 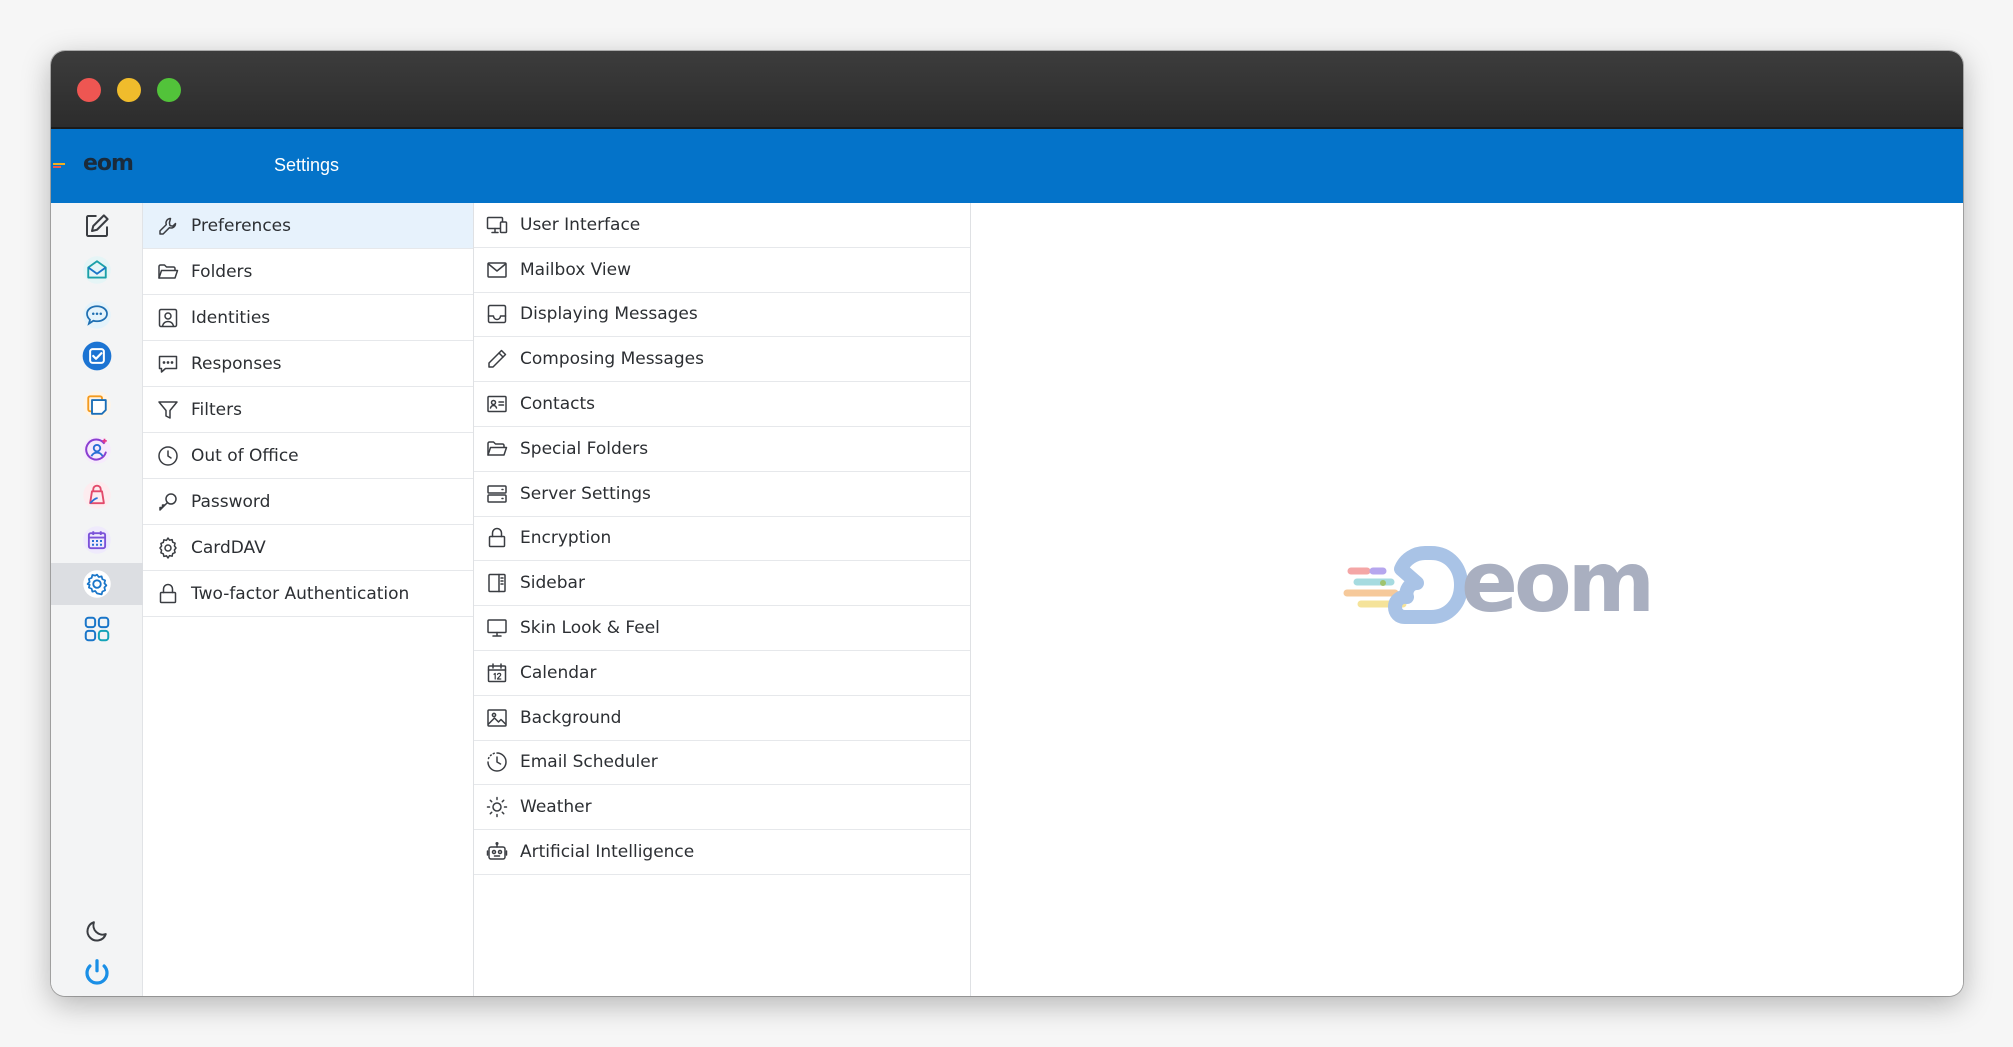 What do you see at coordinates (722, 449) in the screenshot?
I see `pref-item-special-folders: Special Folders` at bounding box center [722, 449].